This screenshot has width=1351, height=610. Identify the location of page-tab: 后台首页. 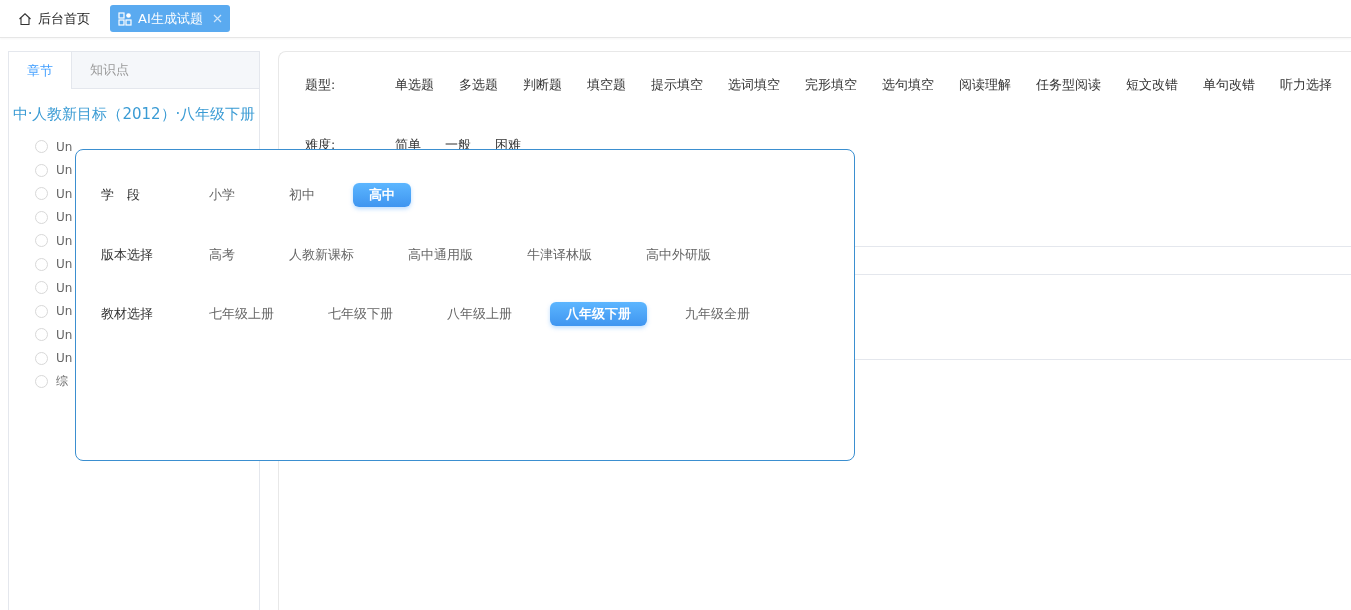
(54, 18).